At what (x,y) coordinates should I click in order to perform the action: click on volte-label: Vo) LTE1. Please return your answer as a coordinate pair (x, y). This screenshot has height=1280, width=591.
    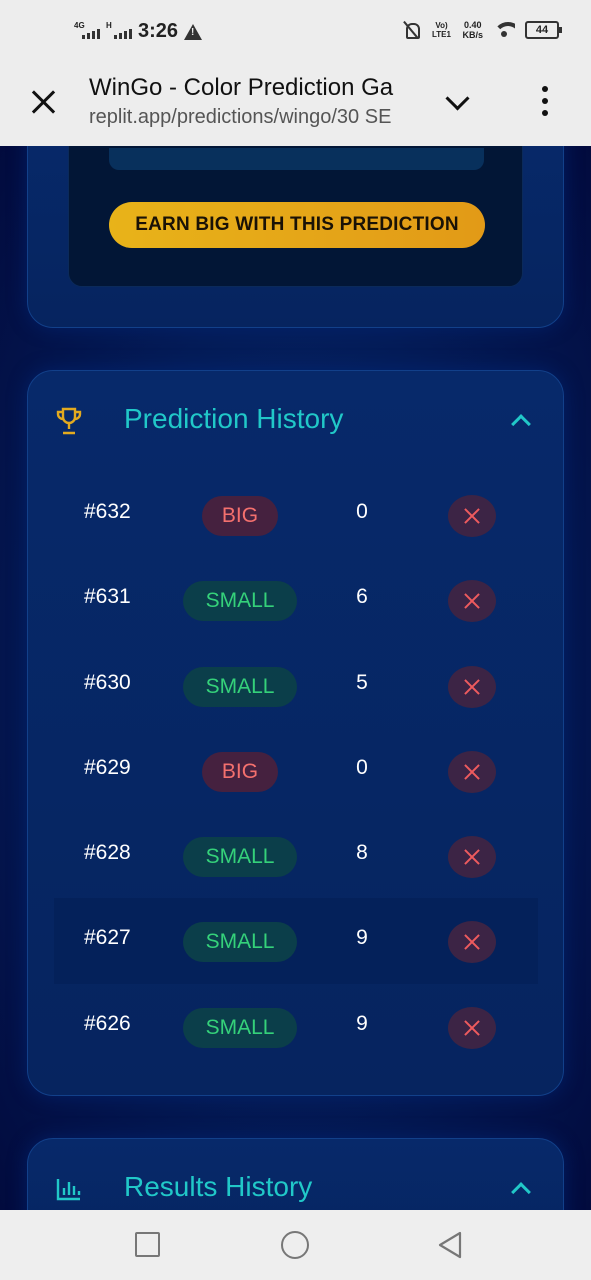
    Looking at the image, I should click on (441, 30).